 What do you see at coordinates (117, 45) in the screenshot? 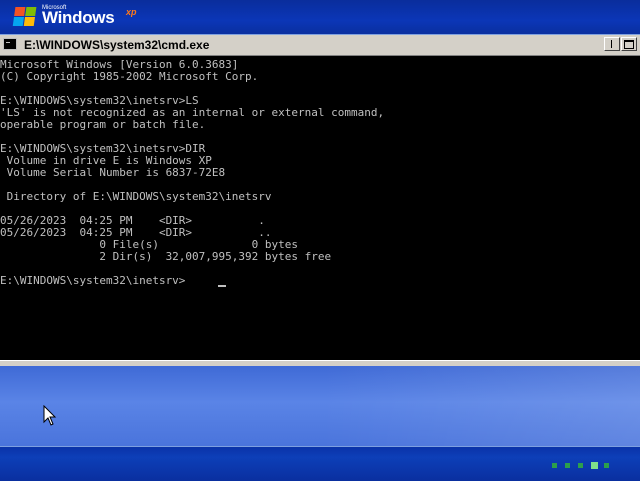
I see `window-title: E:\WINDOWS\system32\cmd.exe` at bounding box center [117, 45].